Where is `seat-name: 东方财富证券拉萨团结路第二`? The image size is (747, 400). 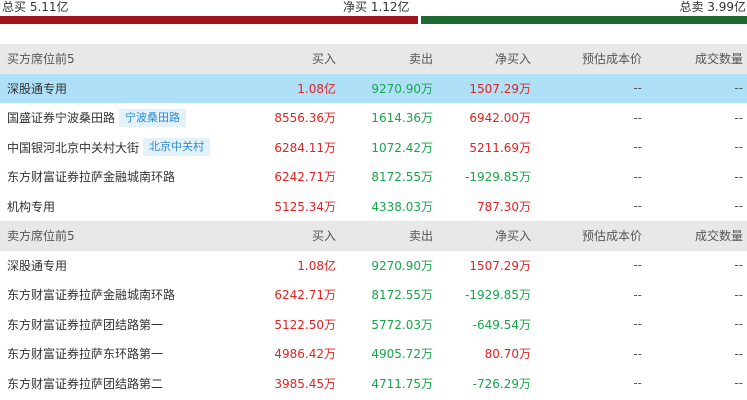 seat-name: 东方财富证券拉萨团结路第二 is located at coordinates (85, 384).